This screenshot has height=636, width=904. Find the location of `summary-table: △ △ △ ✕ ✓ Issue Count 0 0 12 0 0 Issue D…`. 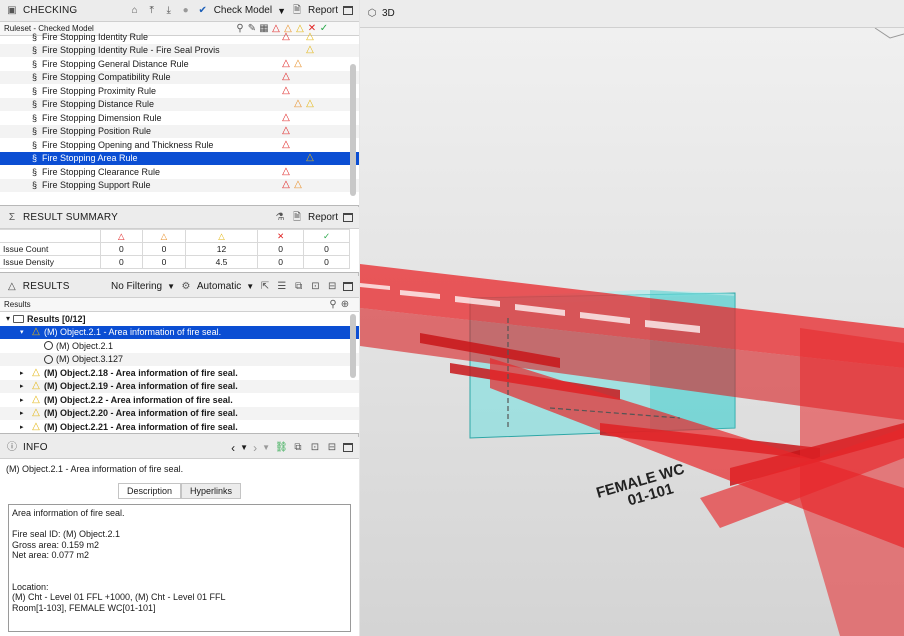

summary-table: △ △ △ ✕ ✓ Issue Count 0 0 12 0 0 Issue D… is located at coordinates (175, 249).